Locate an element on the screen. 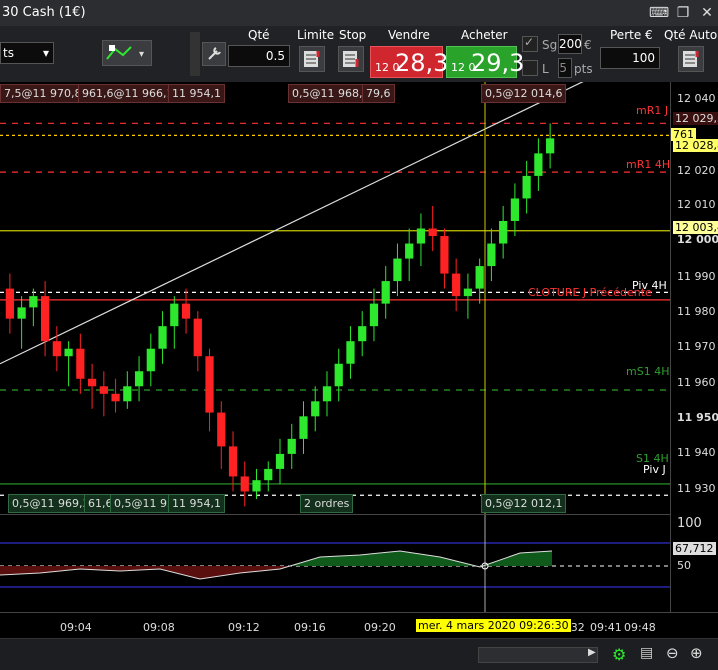 The image size is (718, 670). zoom-out-icon: ⊖ is located at coordinates (672, 653).